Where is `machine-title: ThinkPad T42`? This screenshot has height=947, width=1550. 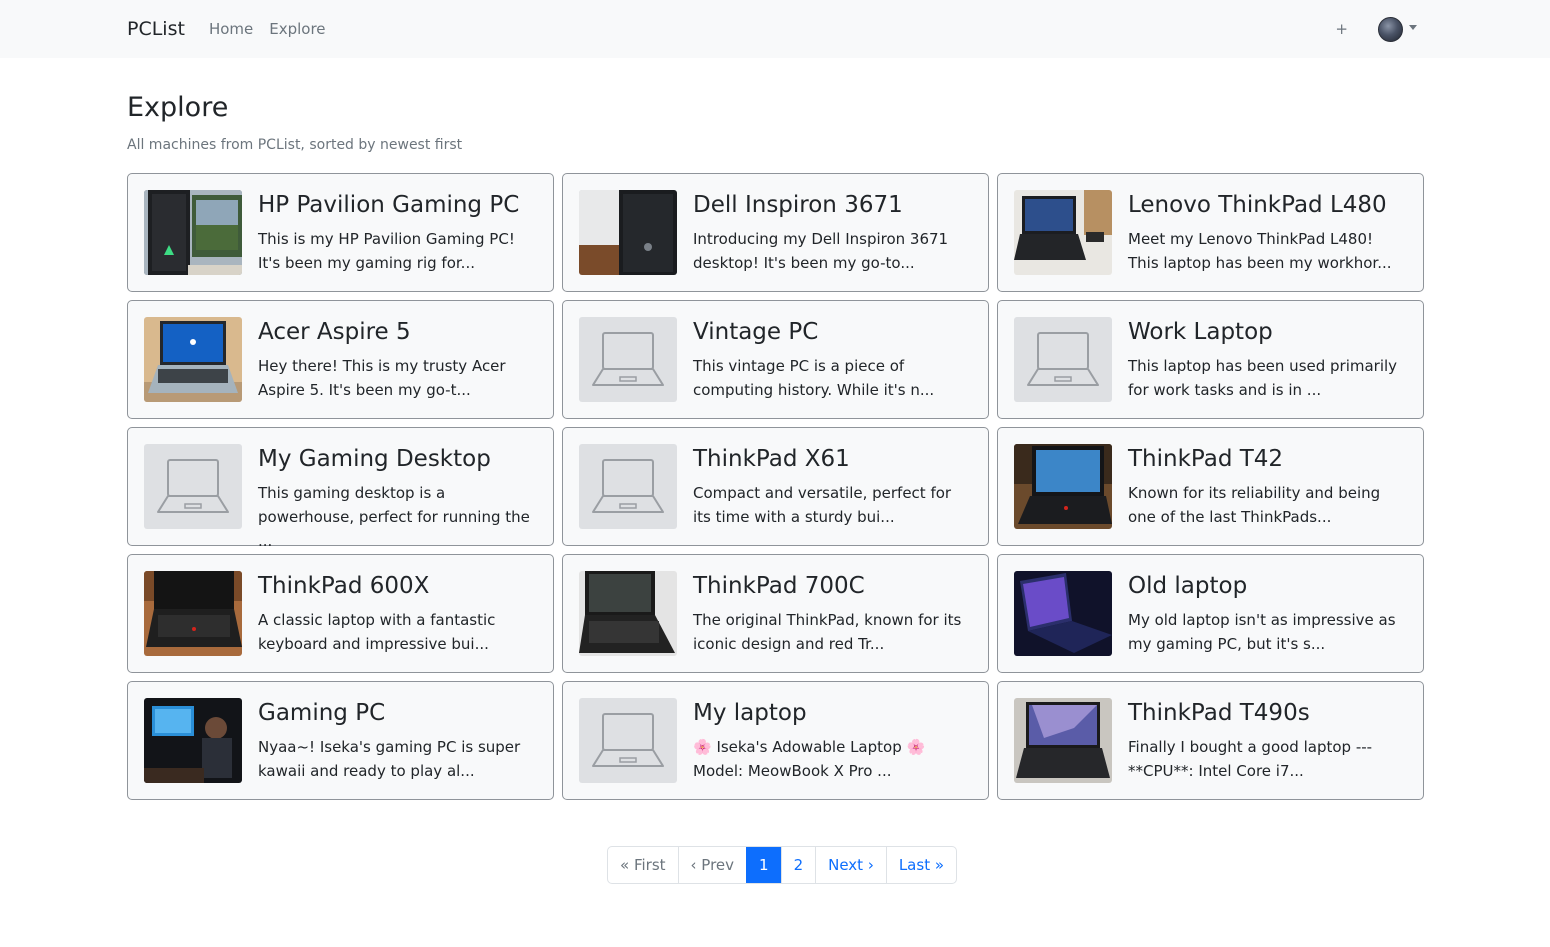
machine-title: ThinkPad T42 is located at coordinates (1267, 459).